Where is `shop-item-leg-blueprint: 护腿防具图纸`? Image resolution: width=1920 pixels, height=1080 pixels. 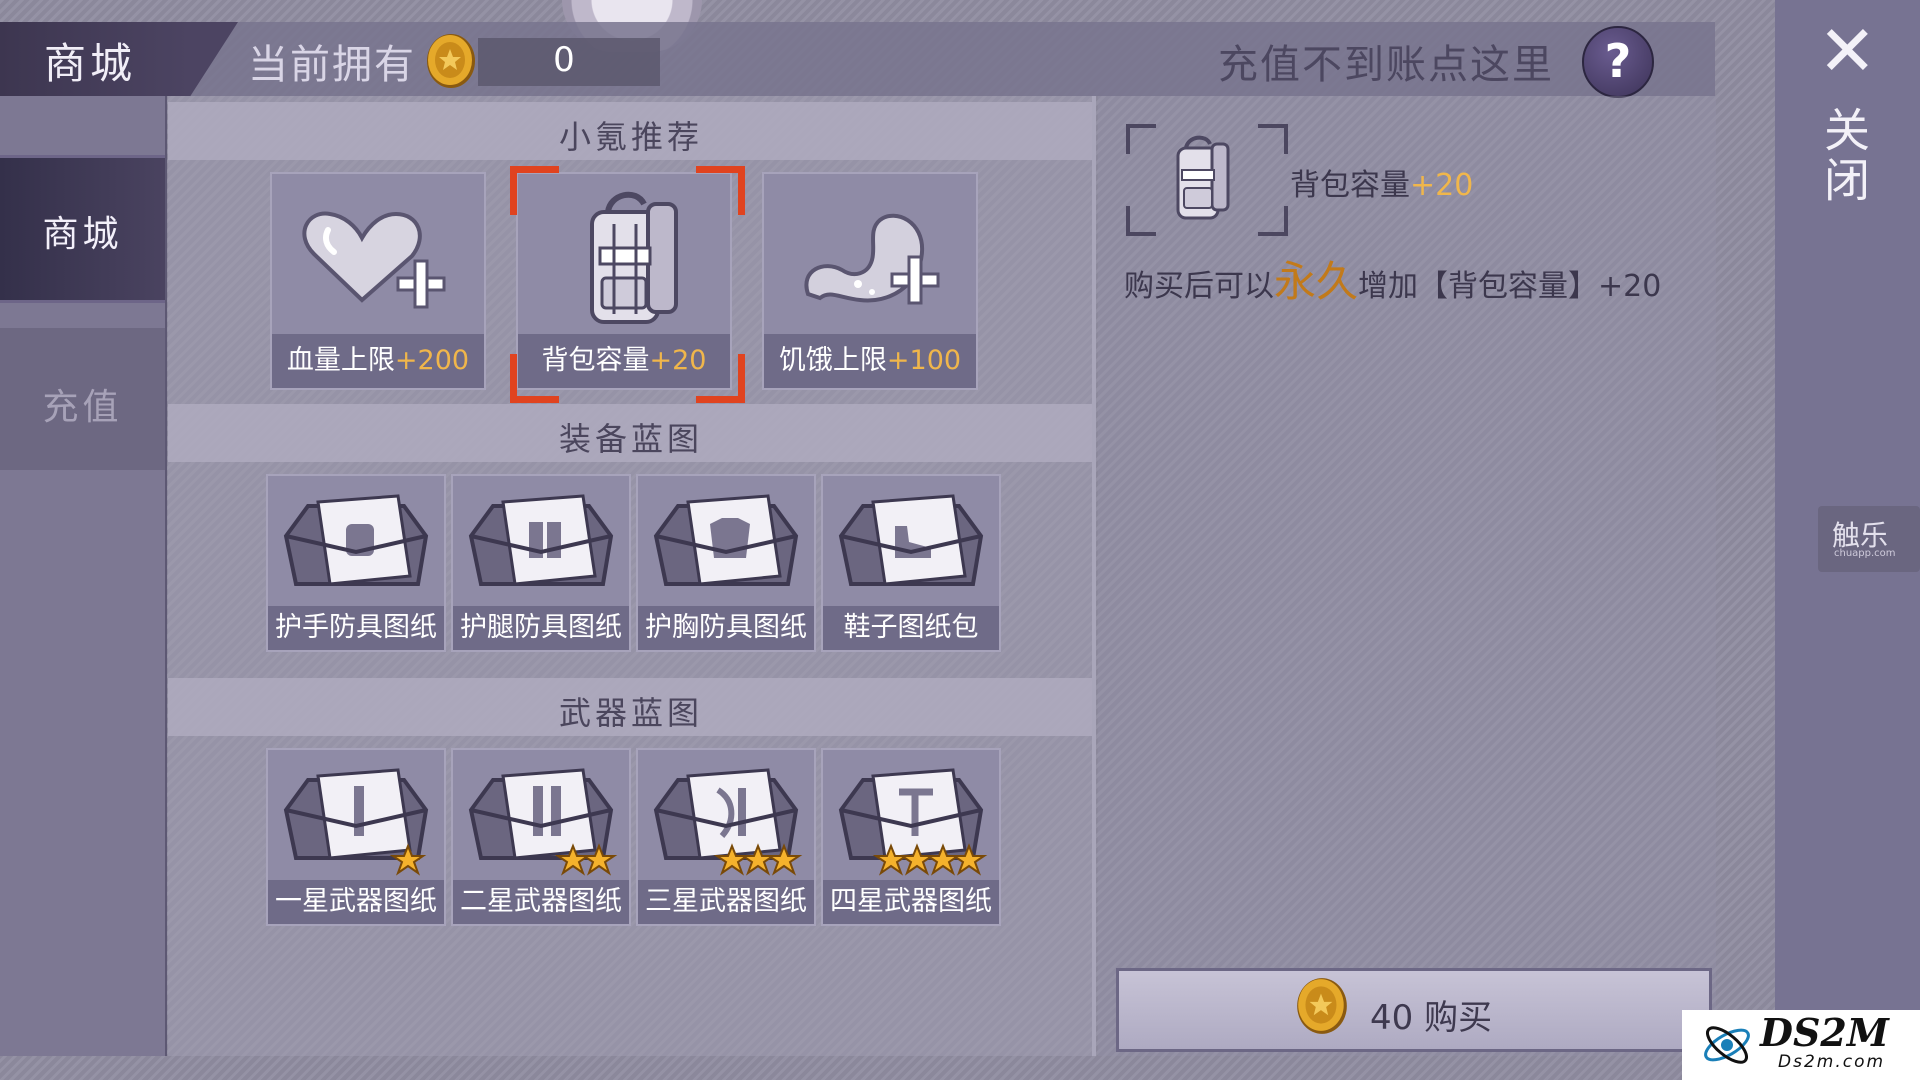 shop-item-leg-blueprint: 护腿防具图纸 is located at coordinates (541, 563).